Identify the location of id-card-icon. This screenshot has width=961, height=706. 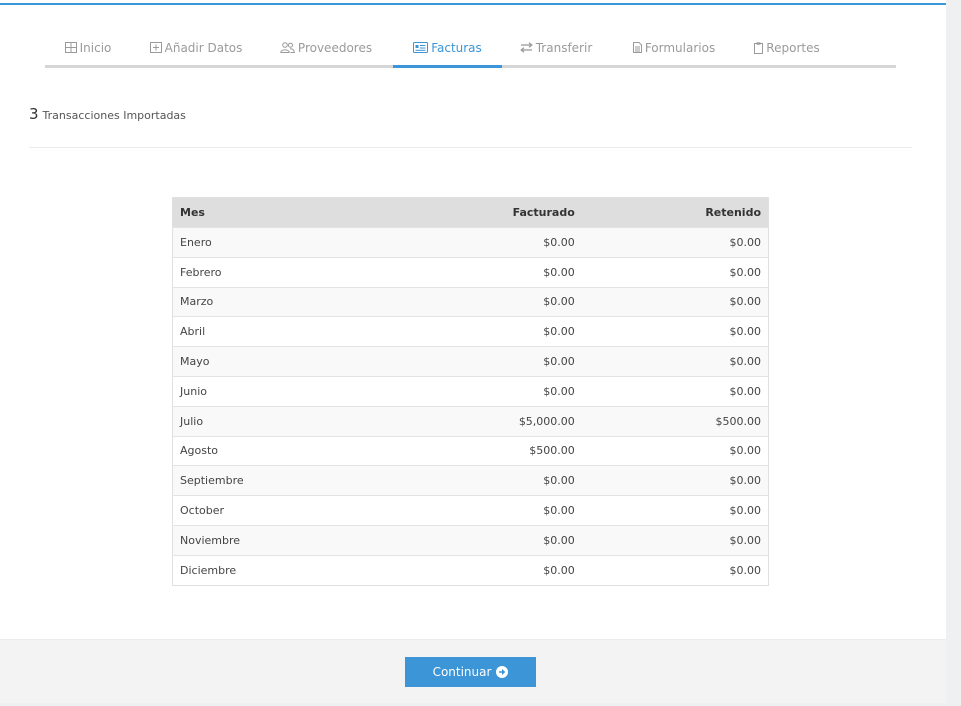
(421, 48).